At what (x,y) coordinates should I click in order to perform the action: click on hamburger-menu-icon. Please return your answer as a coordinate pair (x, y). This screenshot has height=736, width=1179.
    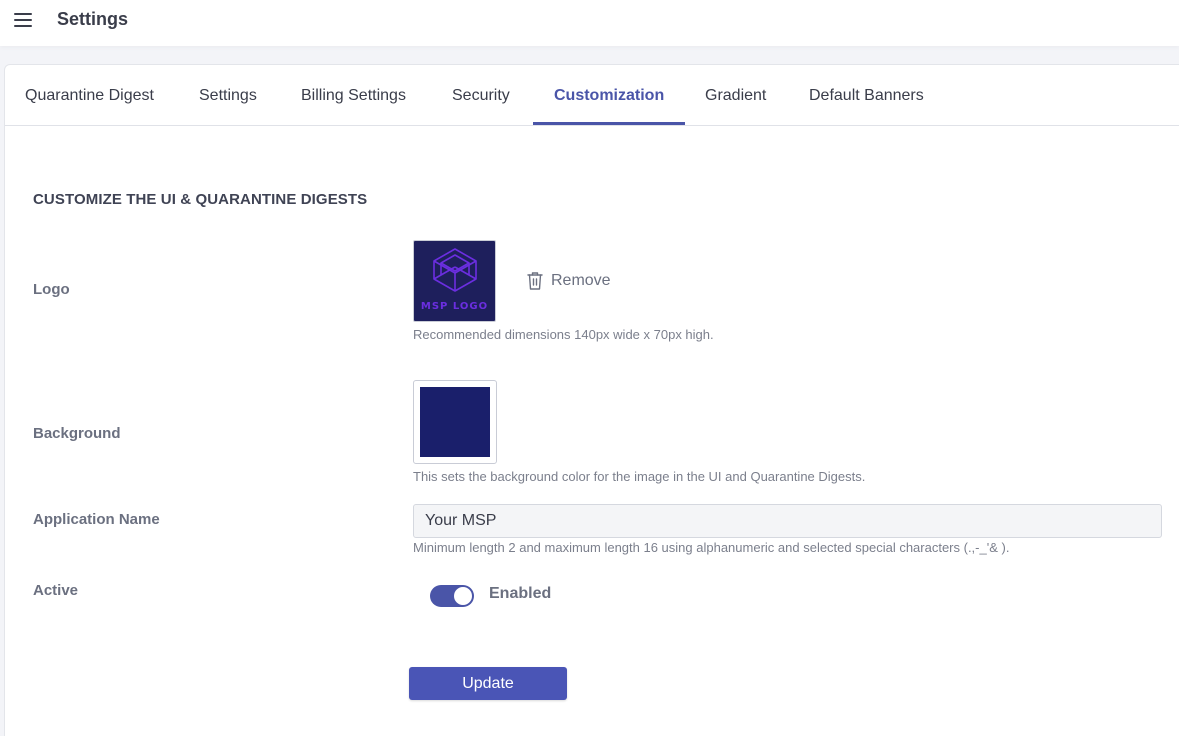
    Looking at the image, I should click on (24, 21).